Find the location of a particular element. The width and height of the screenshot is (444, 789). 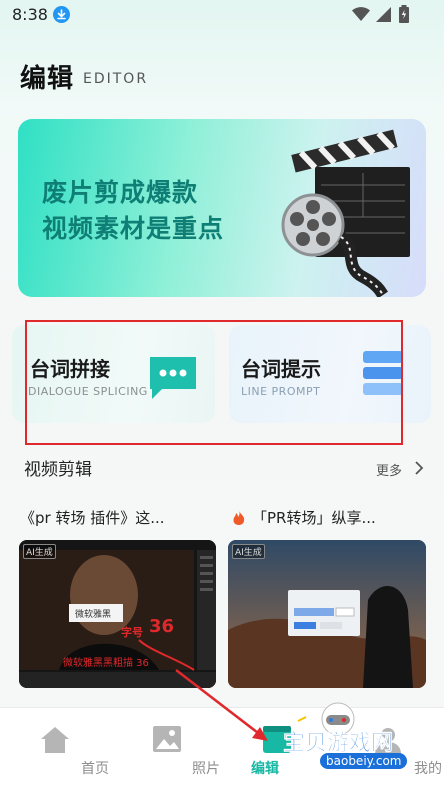

chevron-right-icon is located at coordinates (419, 468).